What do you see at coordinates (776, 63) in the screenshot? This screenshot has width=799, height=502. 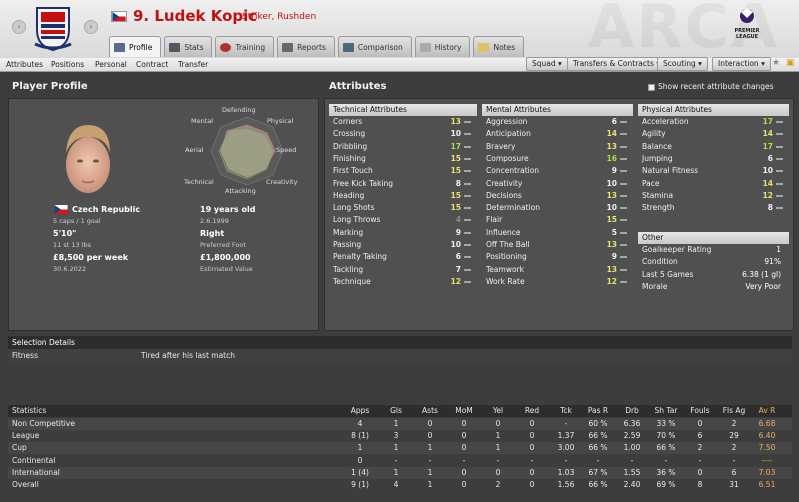 I see `star-icon: ★` at bounding box center [776, 63].